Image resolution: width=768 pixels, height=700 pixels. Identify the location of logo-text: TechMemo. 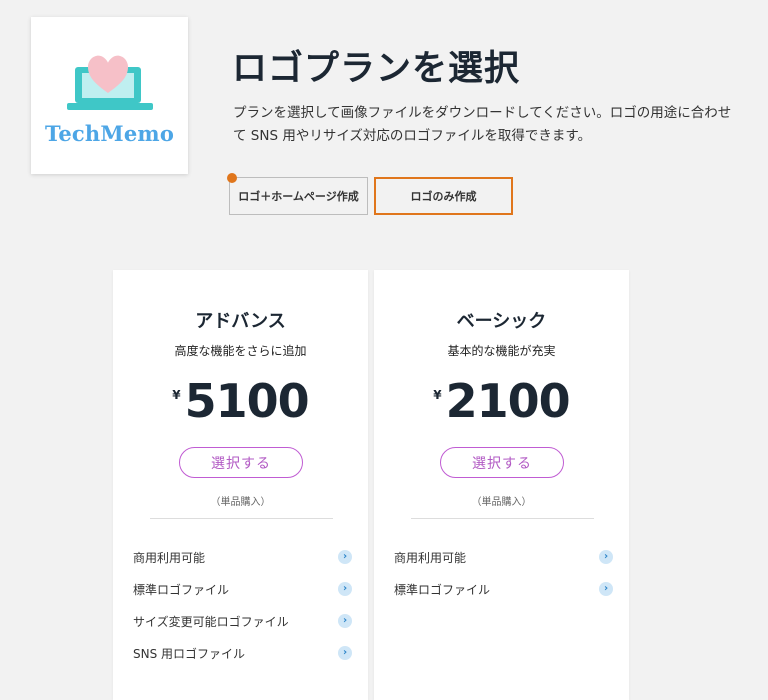
(109, 133).